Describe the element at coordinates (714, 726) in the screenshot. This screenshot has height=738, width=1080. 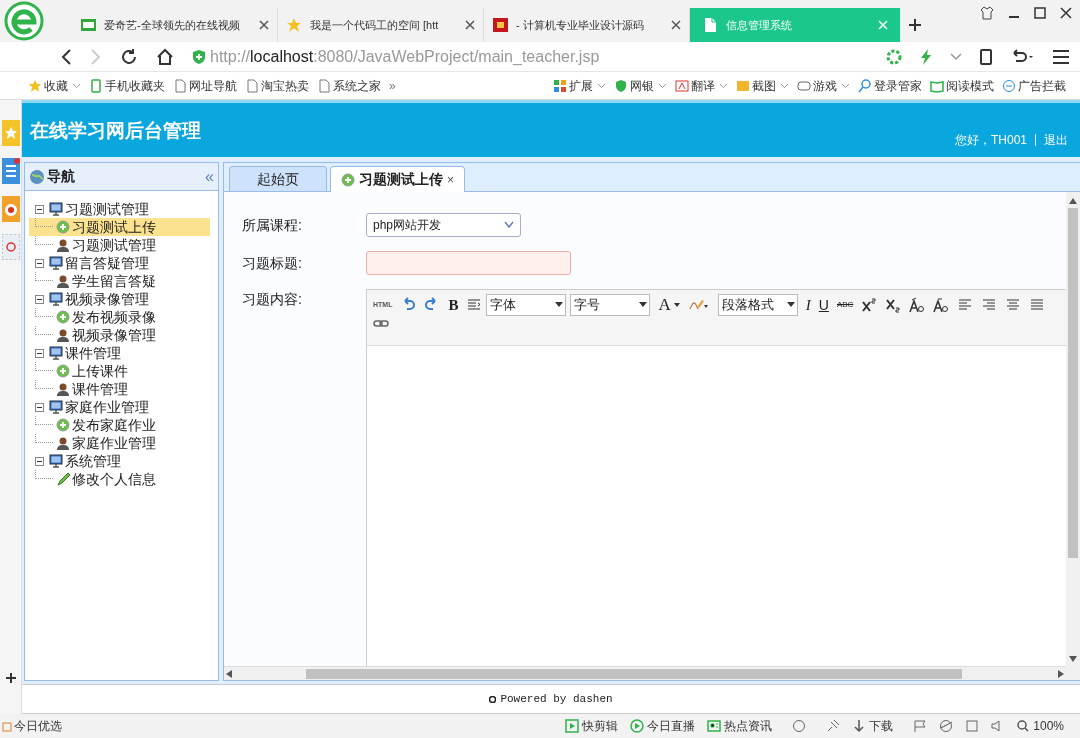
I see `news-icon` at that location.